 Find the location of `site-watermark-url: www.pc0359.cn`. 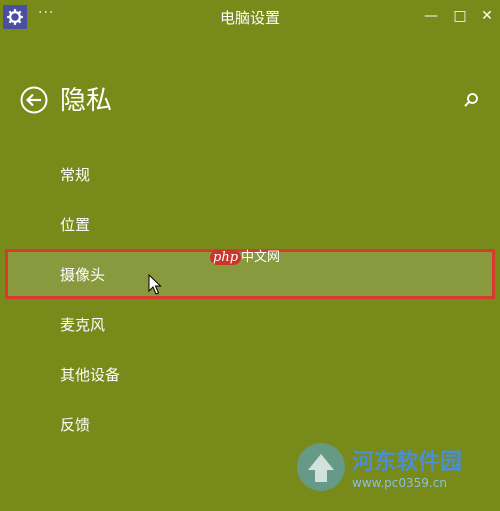

site-watermark-url: www.pc0359.cn is located at coordinates (399, 483).